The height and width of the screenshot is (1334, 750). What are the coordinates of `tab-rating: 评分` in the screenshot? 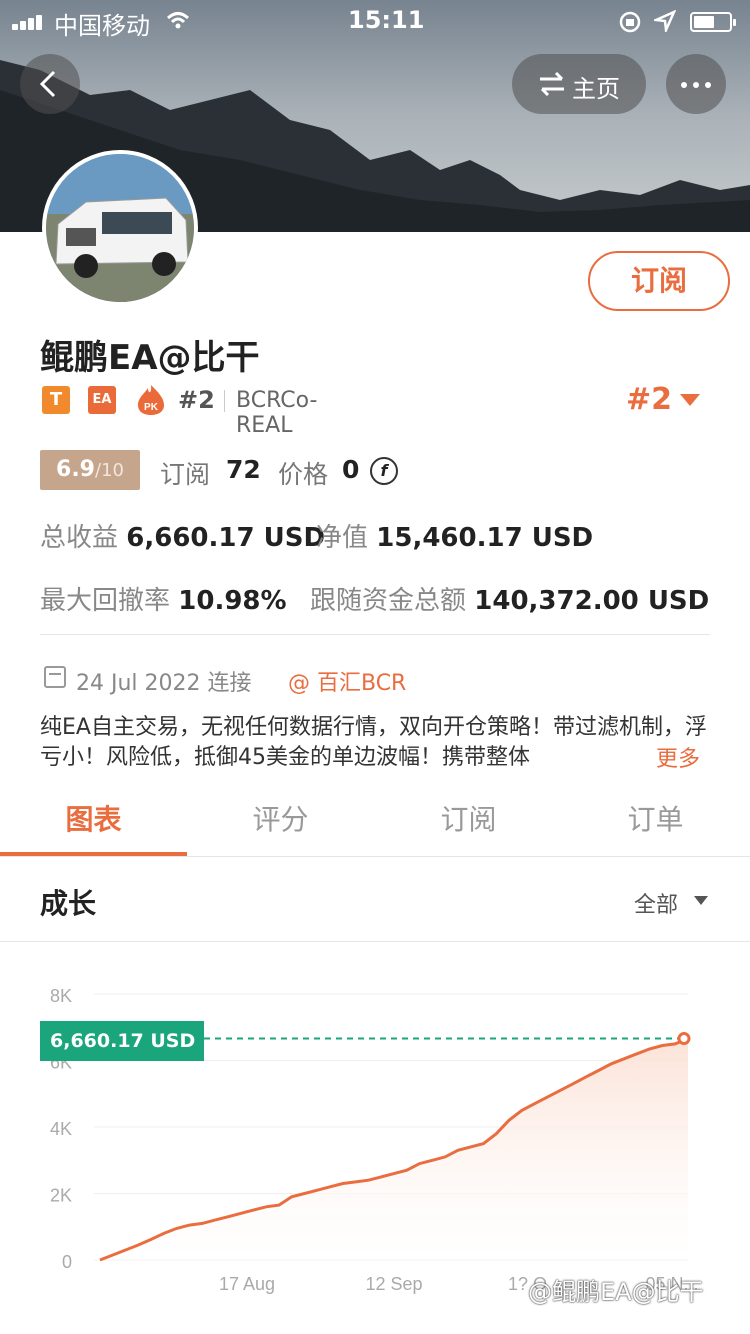 It's located at (280, 818).